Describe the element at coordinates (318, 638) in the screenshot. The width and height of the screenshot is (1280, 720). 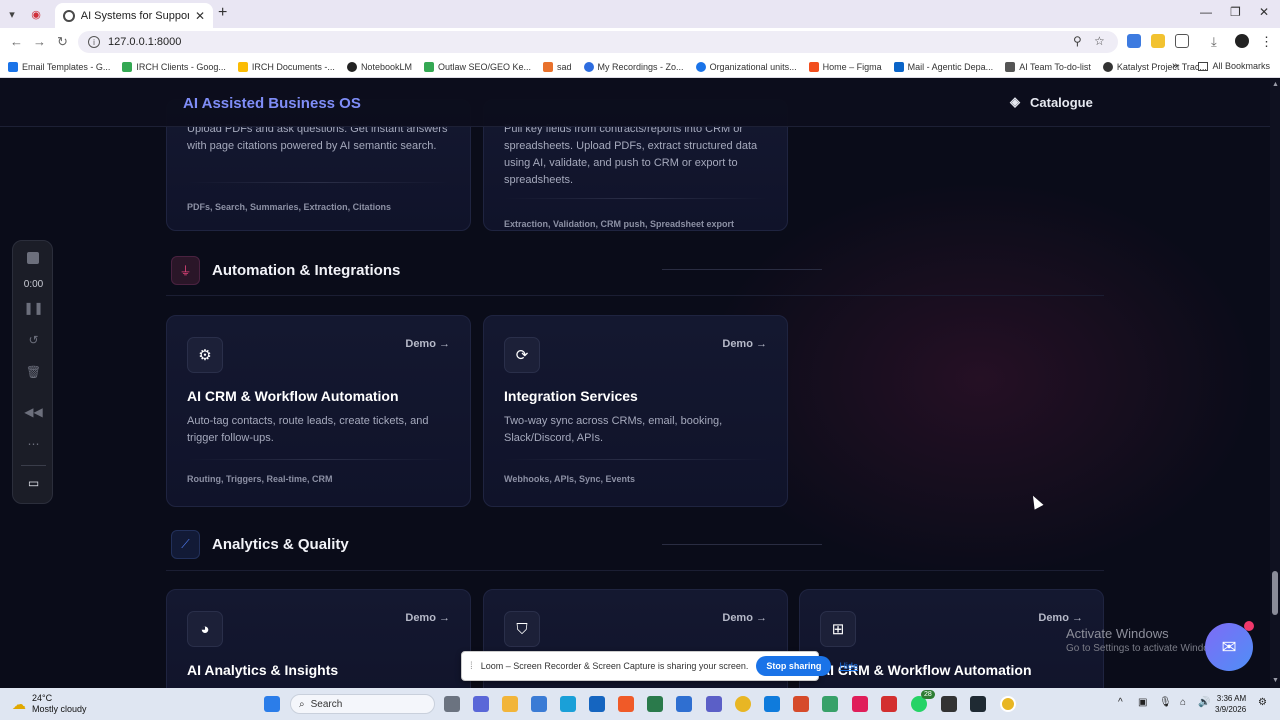
I see `analytics-insights-card: ◕ Demo → AI Analytics & Insights` at that location.